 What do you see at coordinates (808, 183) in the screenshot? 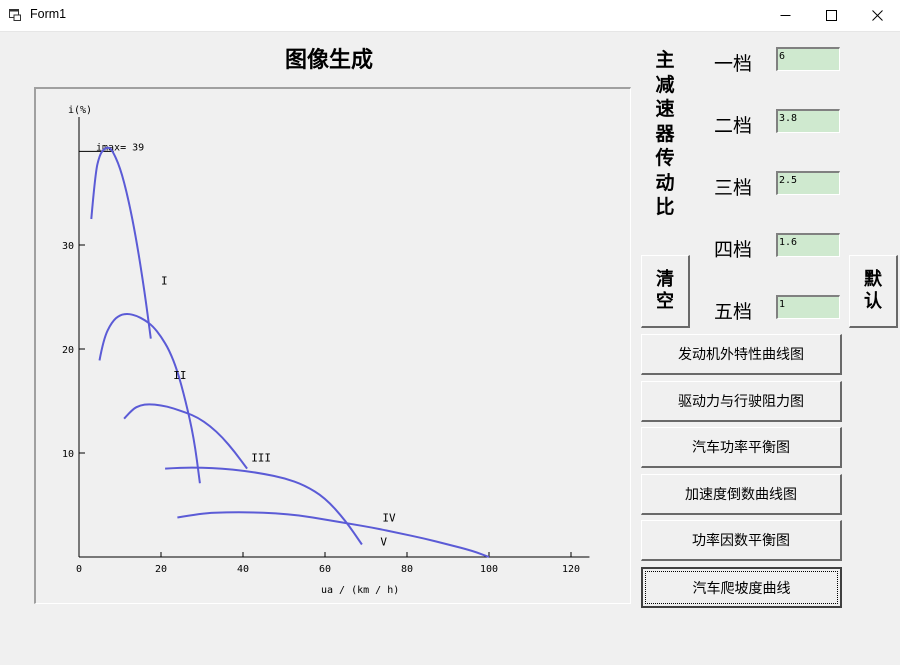
I see `gear-3-input: 2.5` at bounding box center [808, 183].